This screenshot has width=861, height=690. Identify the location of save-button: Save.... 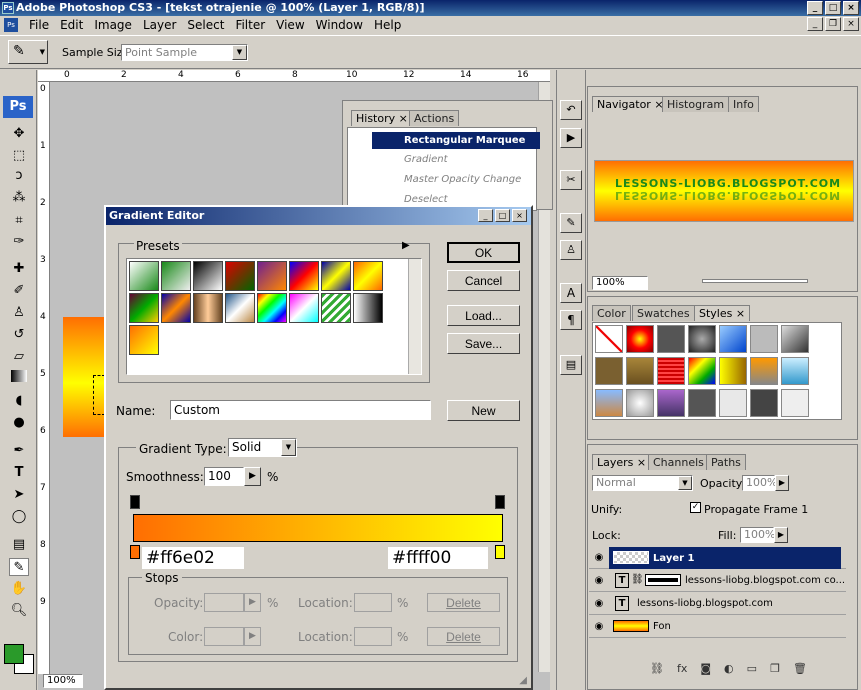
(483, 343).